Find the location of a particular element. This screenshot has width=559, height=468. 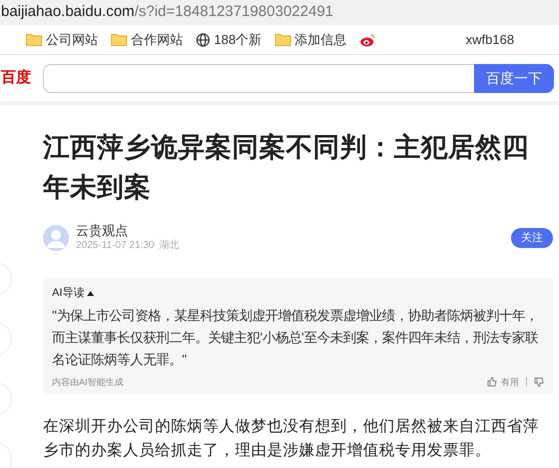

author-name: 云贵观点 is located at coordinates (128, 231).